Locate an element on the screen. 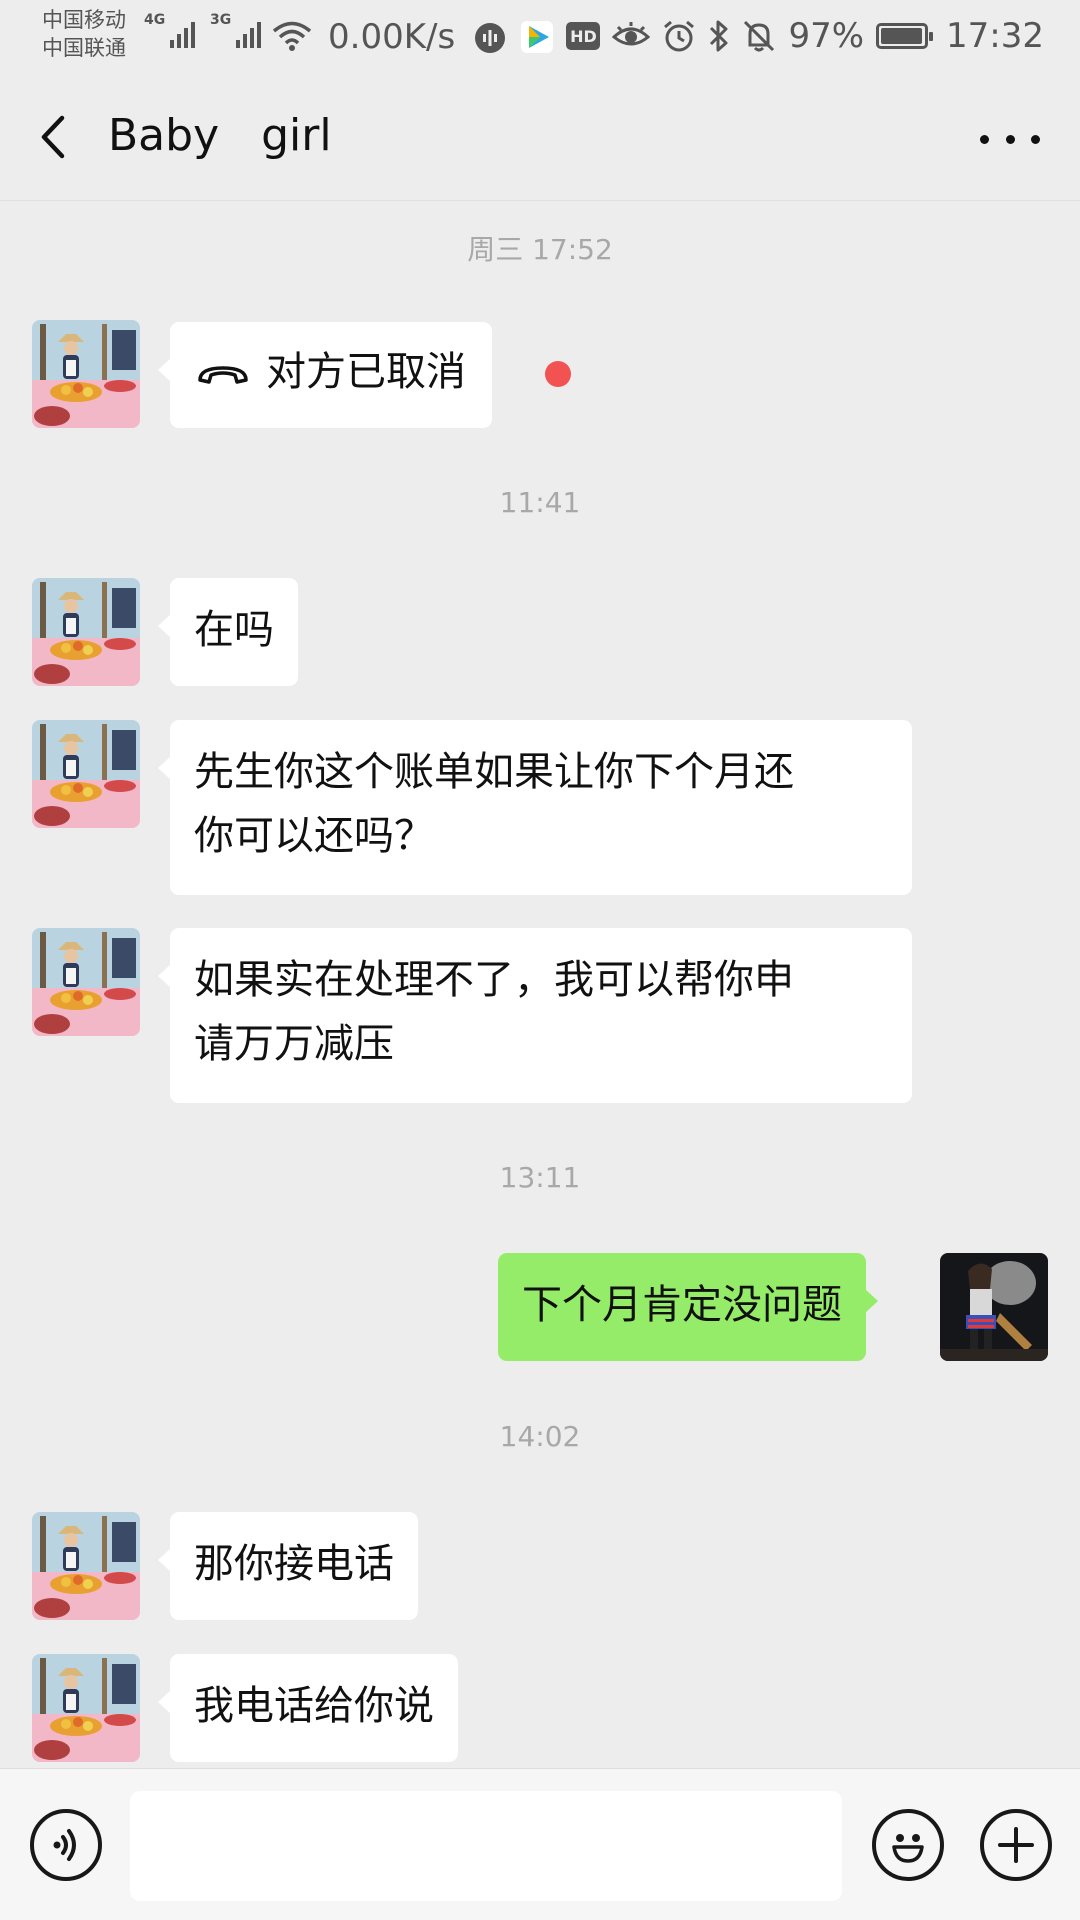  call-message-bubble: 对方已取消 is located at coordinates (325, 375).